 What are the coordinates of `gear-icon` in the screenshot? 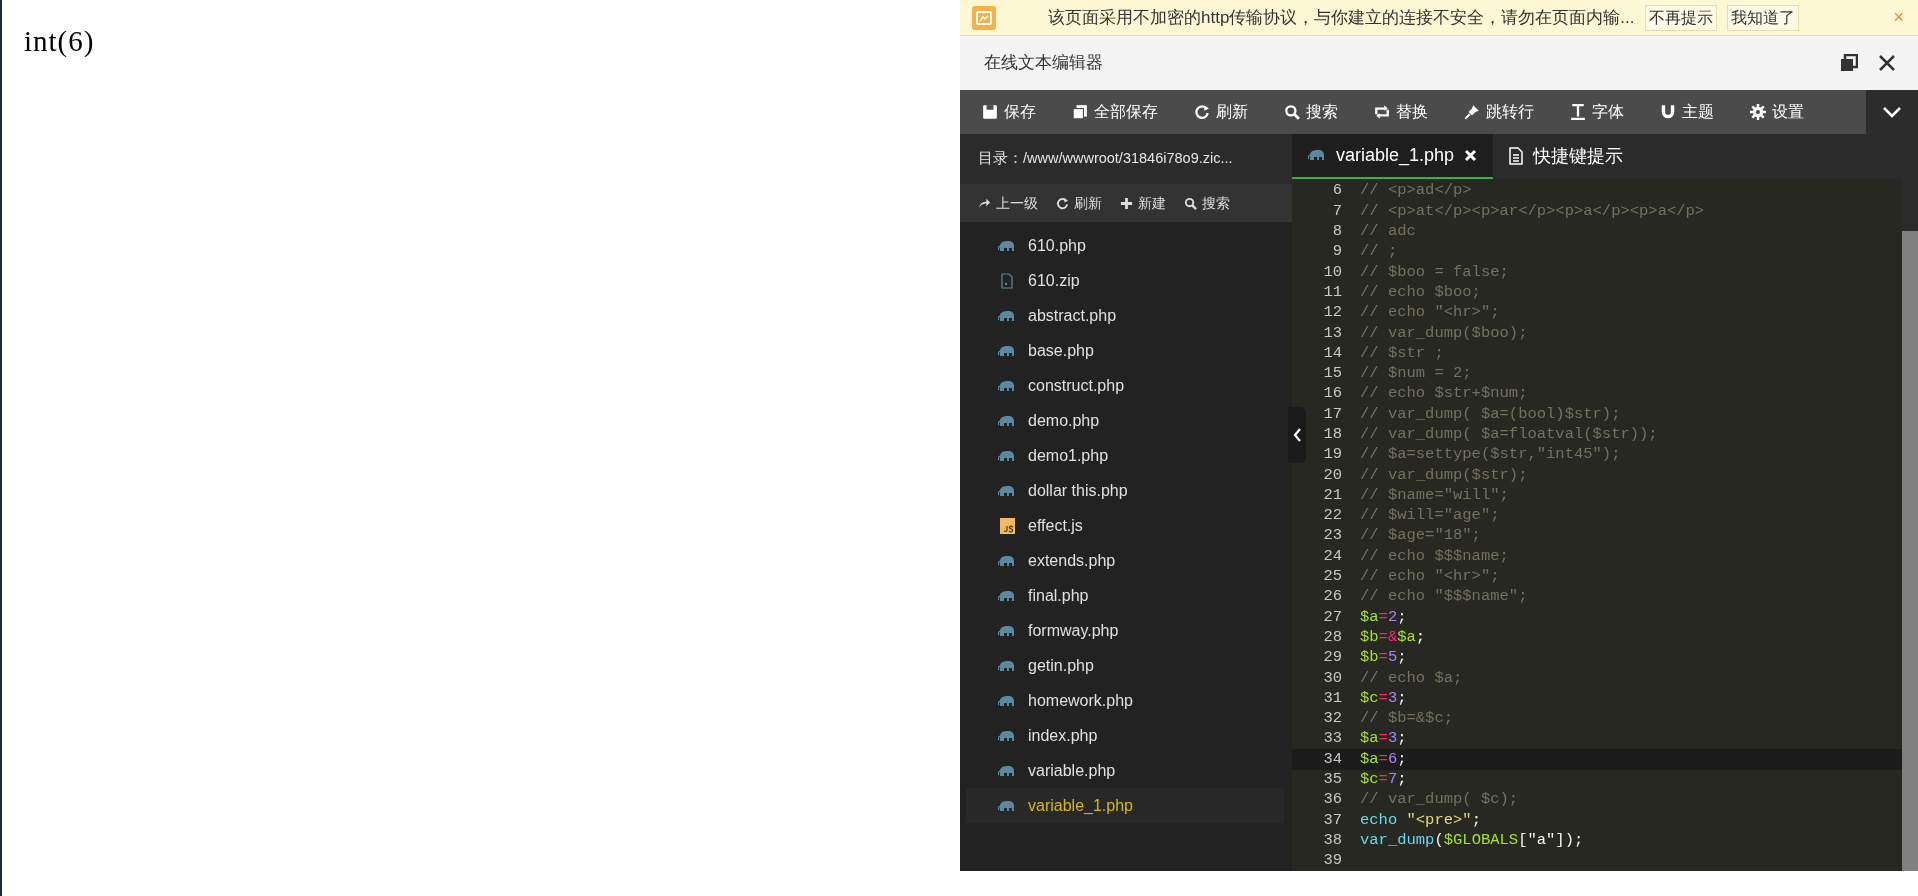 It's located at (1758, 112).